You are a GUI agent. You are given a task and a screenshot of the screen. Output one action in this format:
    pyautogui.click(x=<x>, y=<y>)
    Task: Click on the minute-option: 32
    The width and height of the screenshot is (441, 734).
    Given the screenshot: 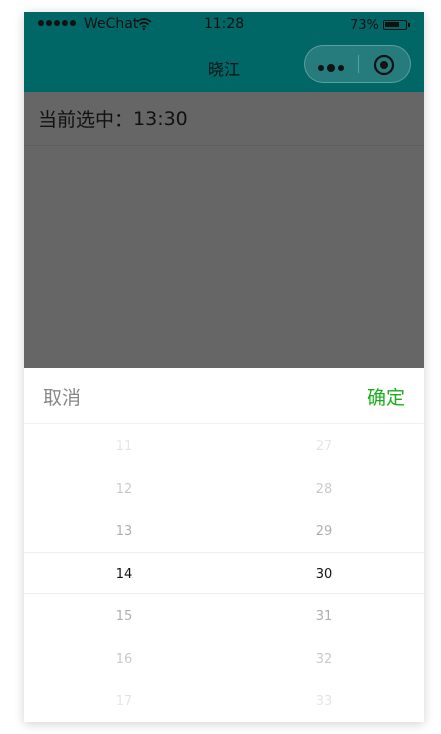 What is the action you would take?
    pyautogui.click(x=324, y=660)
    